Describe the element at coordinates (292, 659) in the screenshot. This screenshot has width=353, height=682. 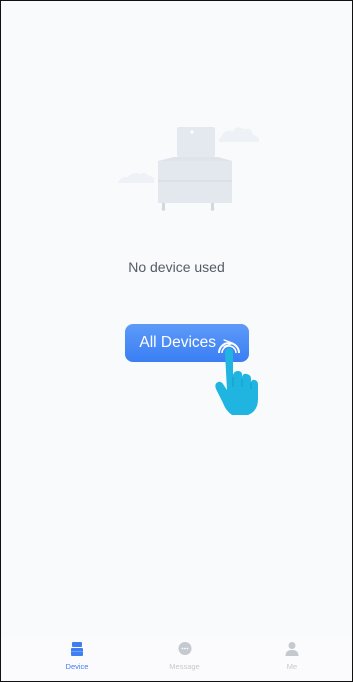
I see `tab-me: Me` at that location.